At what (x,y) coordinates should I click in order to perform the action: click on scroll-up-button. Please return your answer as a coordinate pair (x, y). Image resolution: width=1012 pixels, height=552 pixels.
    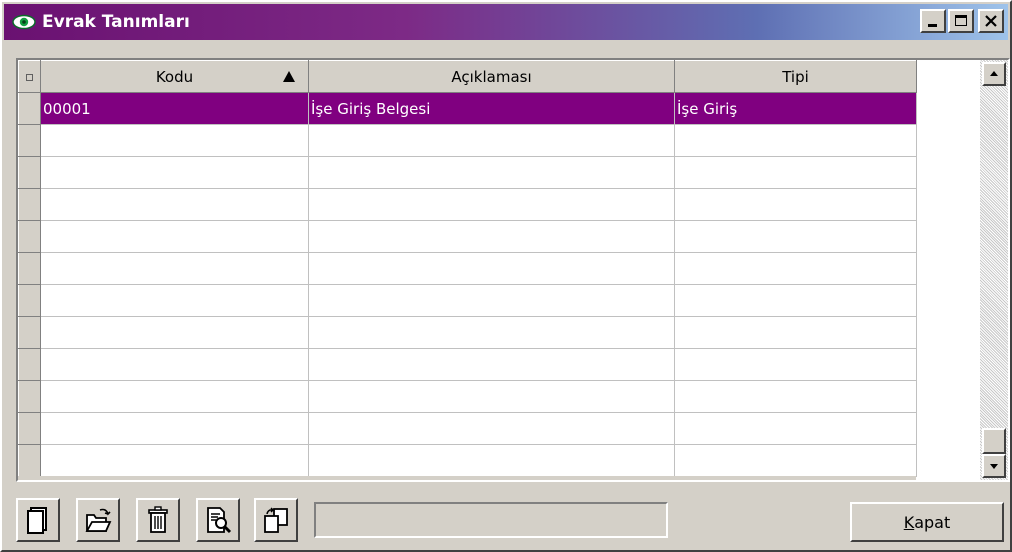
    Looking at the image, I should click on (994, 74).